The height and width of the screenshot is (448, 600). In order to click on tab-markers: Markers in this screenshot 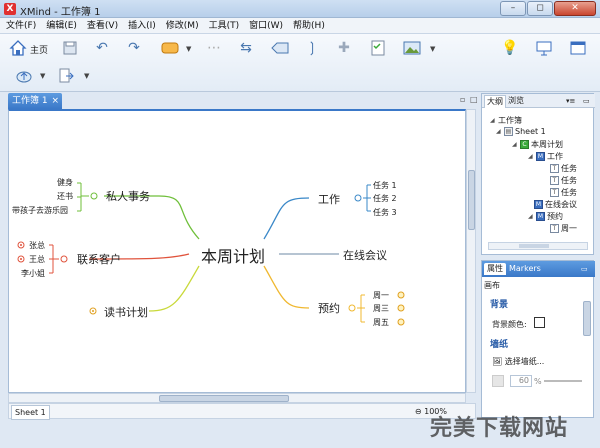, I will do `click(525, 269)`.